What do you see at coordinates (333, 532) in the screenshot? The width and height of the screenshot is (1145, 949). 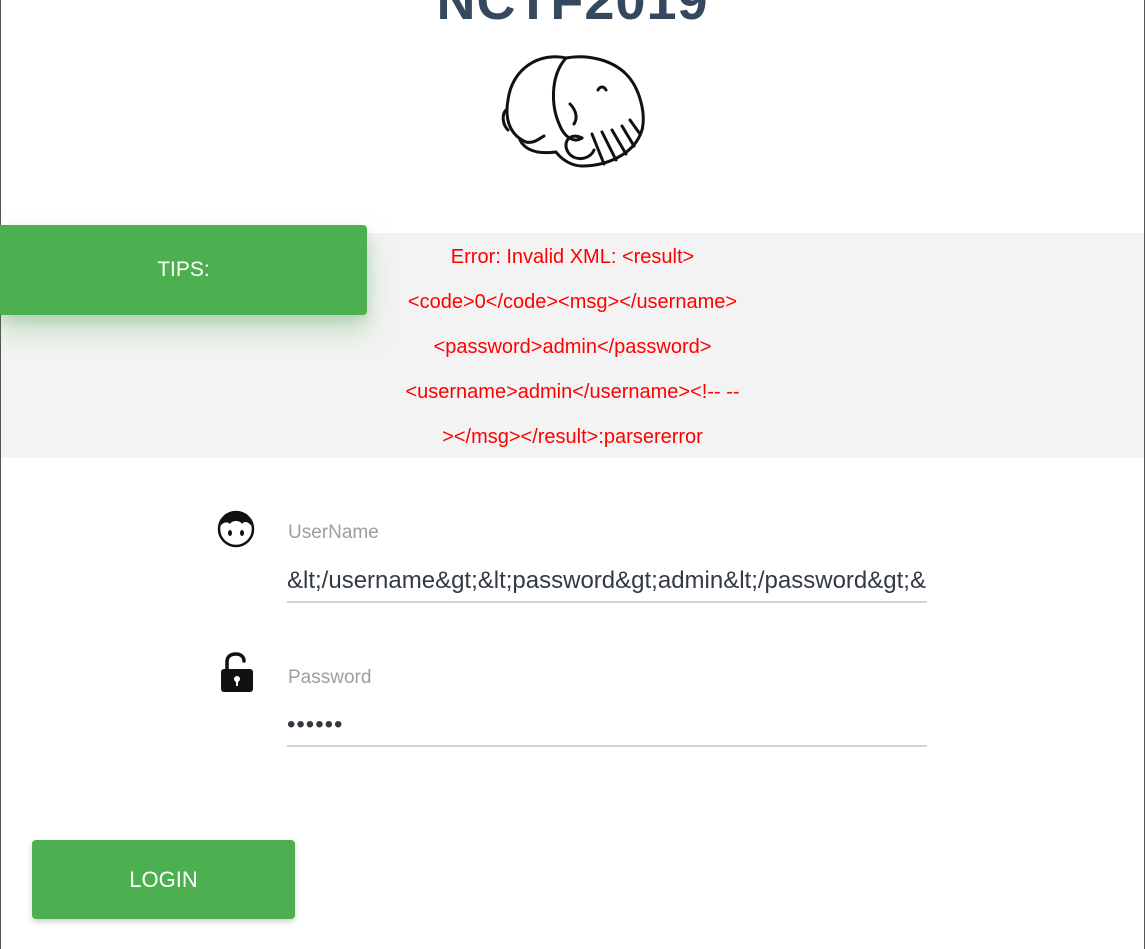 I see `username-label: UserName` at bounding box center [333, 532].